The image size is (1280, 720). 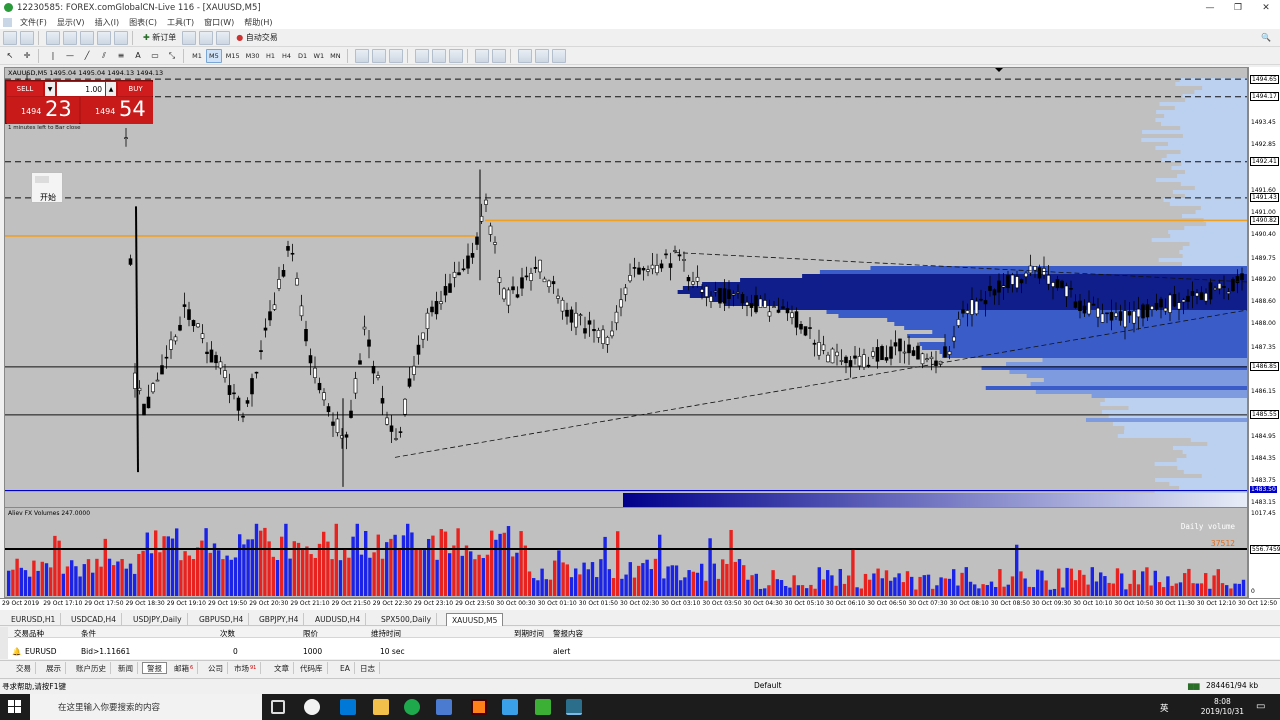 What do you see at coordinates (335, 56) in the screenshot?
I see `timeframe-mn: MN` at bounding box center [335, 56].